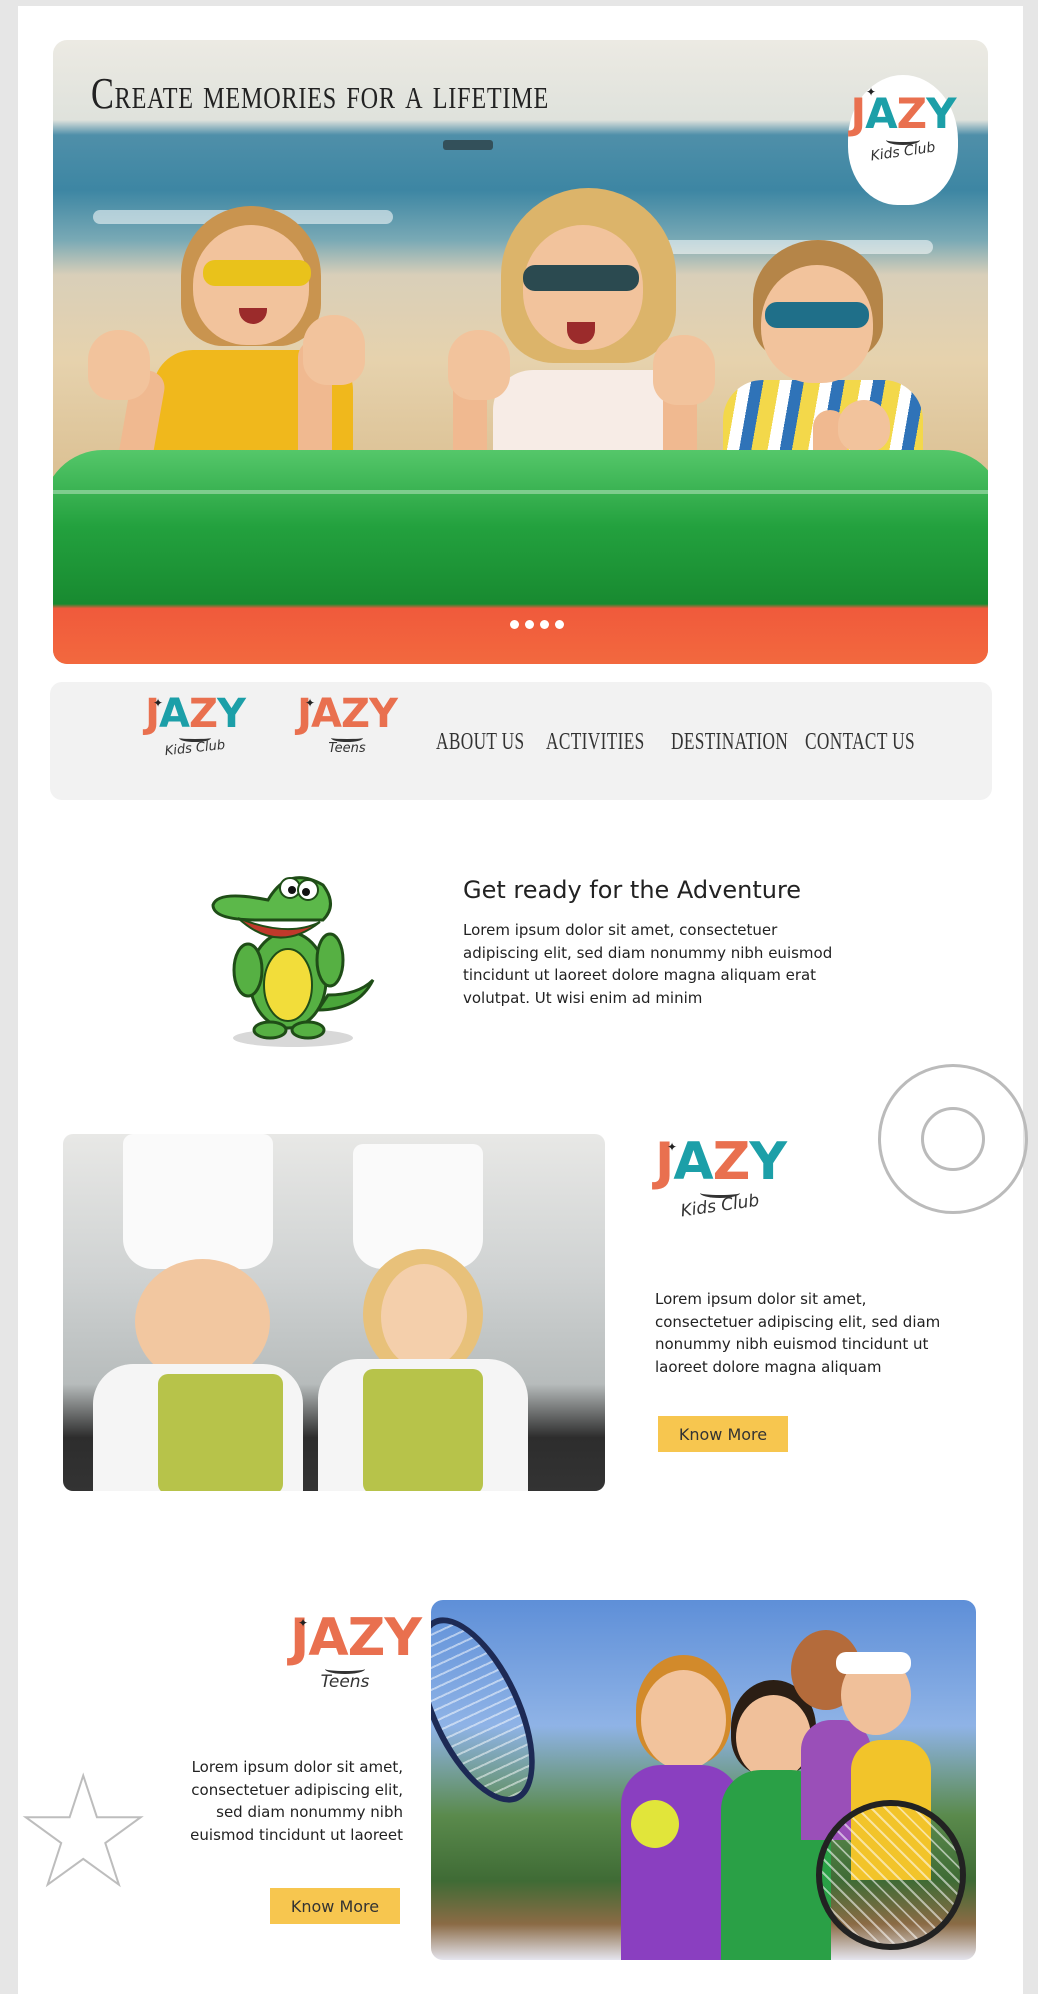 This screenshot has height=1994, width=1038. What do you see at coordinates (195, 726) in the screenshot?
I see `nav-kids-club-logo: ✦ JAZY Kids Club` at bounding box center [195, 726].